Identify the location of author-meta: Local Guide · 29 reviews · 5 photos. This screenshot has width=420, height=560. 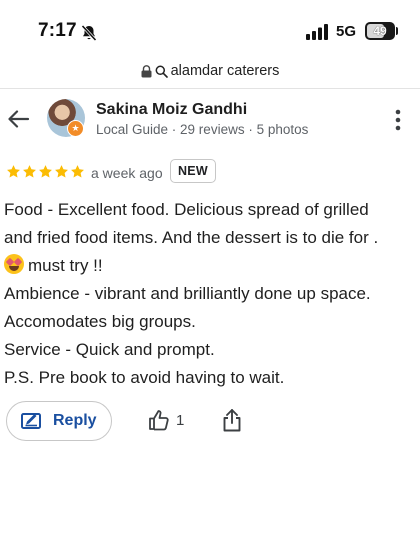
(202, 129).